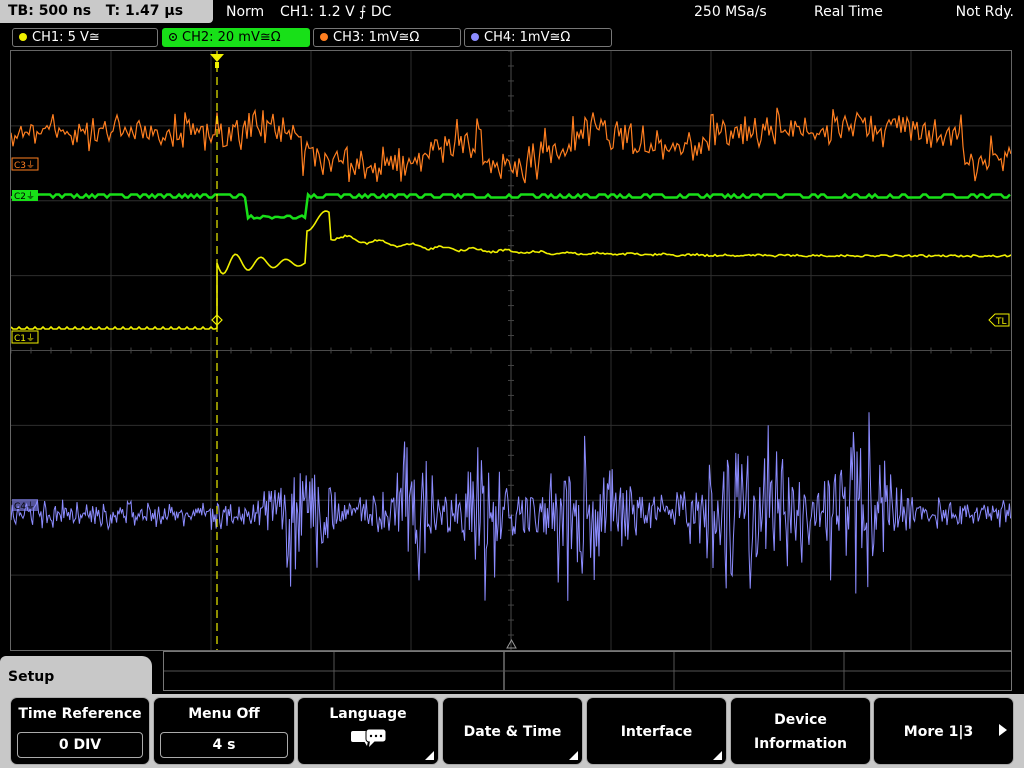  Describe the element at coordinates (369, 737) in the screenshot. I see `speech-bubbles-icon` at that location.